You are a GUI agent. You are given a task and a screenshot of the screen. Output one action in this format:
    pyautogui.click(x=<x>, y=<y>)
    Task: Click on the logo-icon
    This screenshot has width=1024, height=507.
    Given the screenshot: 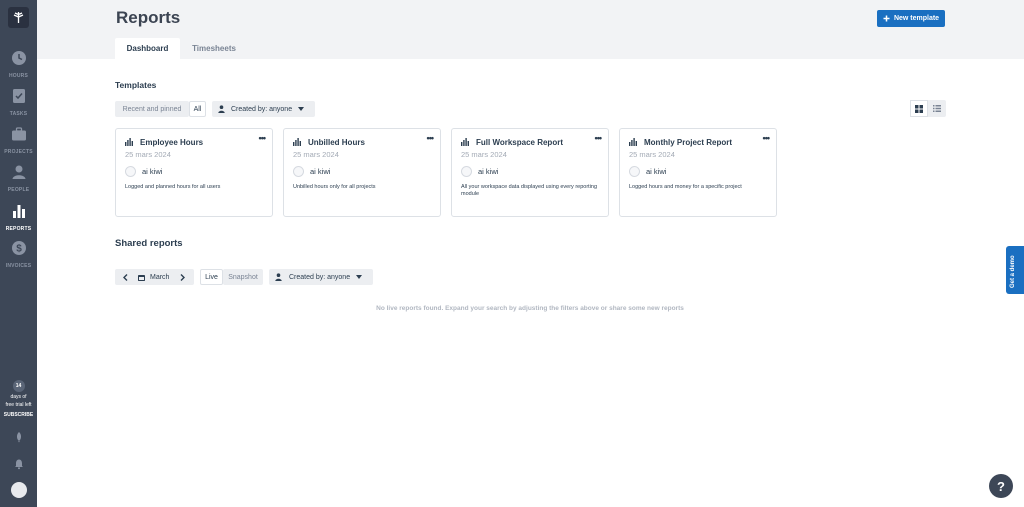 What is the action you would take?
    pyautogui.click(x=18, y=17)
    